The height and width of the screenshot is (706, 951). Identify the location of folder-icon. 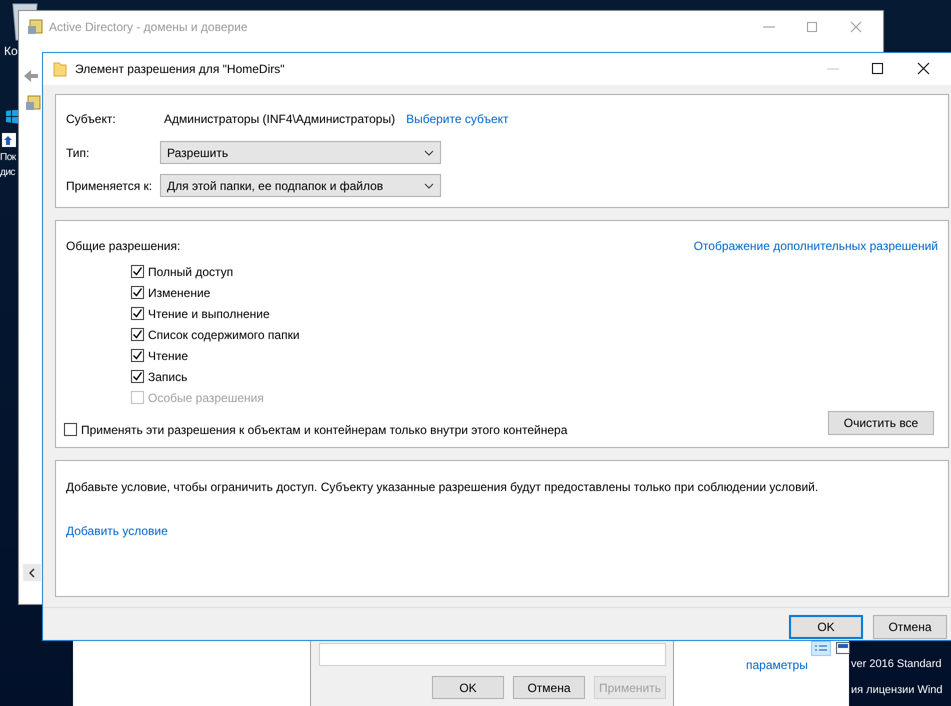
(60, 69).